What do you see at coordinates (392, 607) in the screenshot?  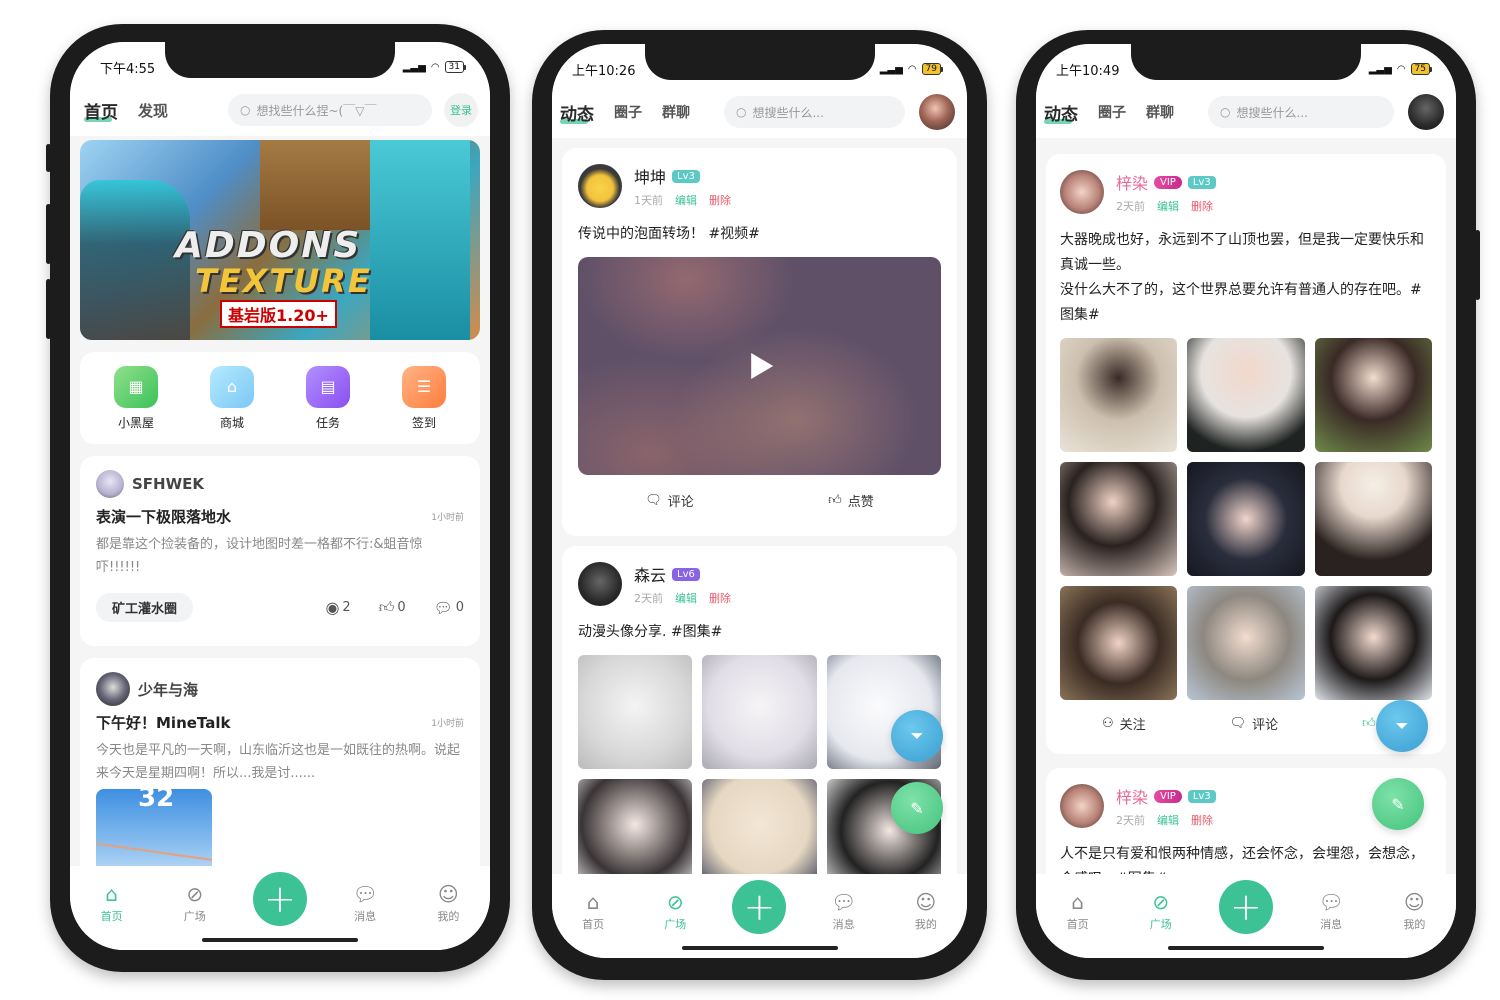 I see `like-button: 👍︎ 0` at bounding box center [392, 607].